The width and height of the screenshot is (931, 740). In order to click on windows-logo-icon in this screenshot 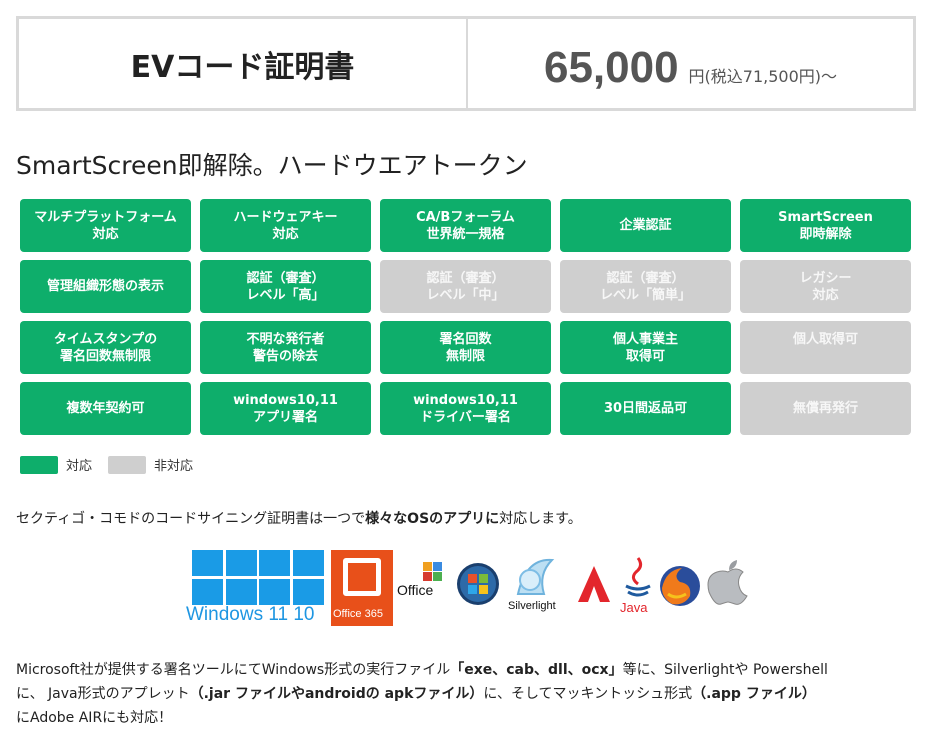, I will do `click(224, 577)`.